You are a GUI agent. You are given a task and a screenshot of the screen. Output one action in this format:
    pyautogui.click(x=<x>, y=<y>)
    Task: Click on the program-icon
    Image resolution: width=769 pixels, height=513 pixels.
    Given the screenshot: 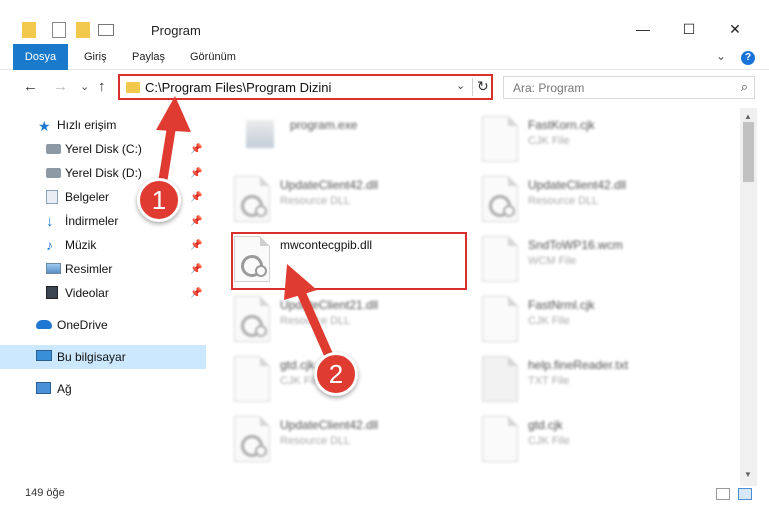 What is the action you would take?
    pyautogui.click(x=260, y=134)
    